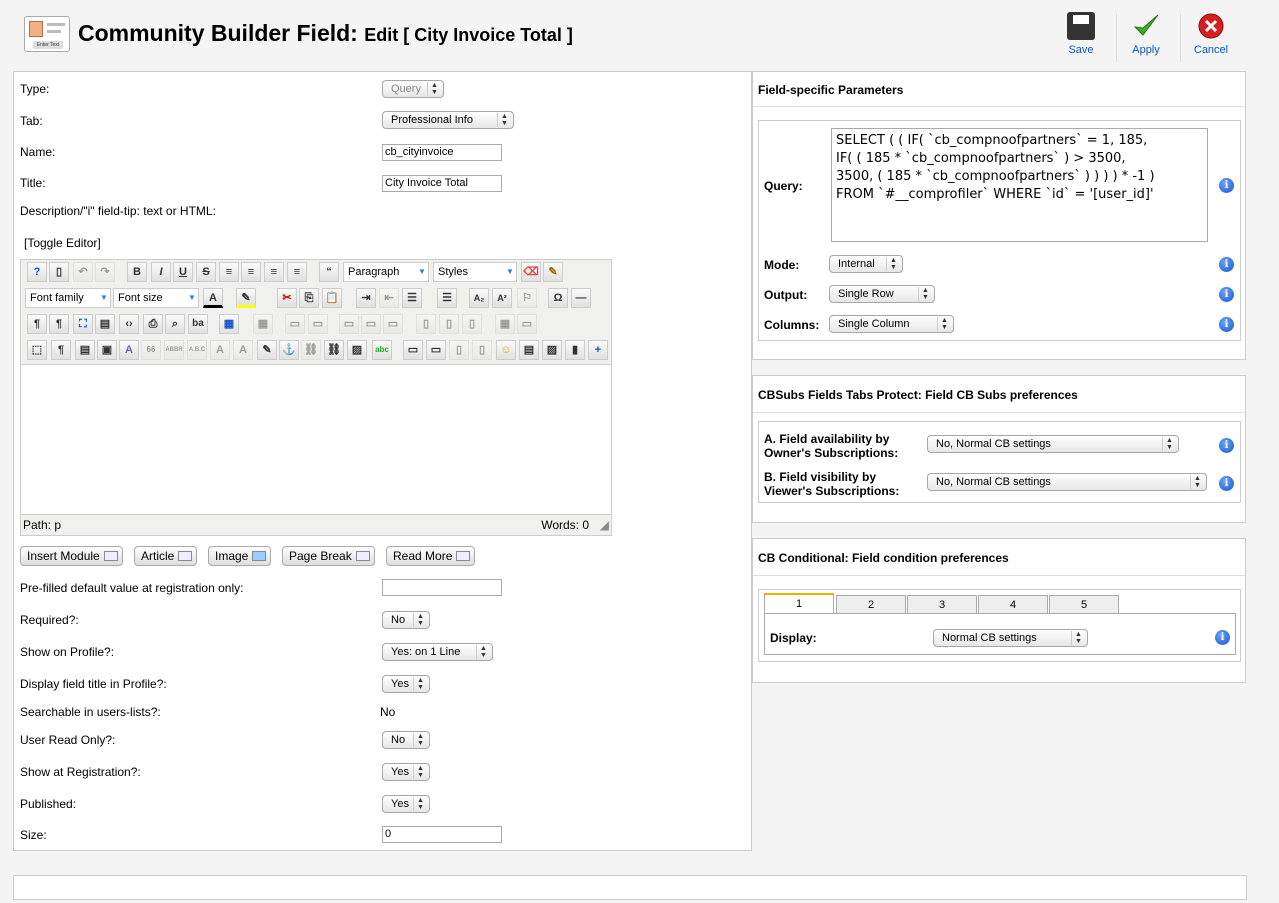  Describe the element at coordinates (311, 350) in the screenshot. I see `unlink-icon: ⛓` at that location.